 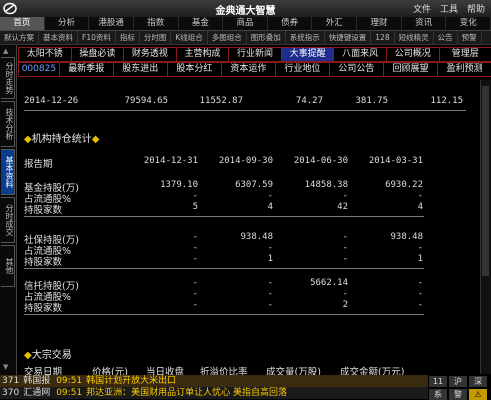 What do you see at coordinates (214, 381) in the screenshot?
I see `news-ticker-item: 371 韩国报 09:51 韩国计划开放大米出口` at bounding box center [214, 381].